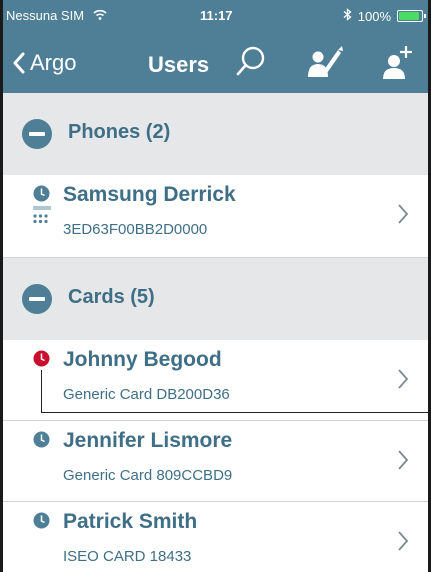 The image size is (431, 572). I want to click on list-item: Johnny Begood Generic Card DB200D36, so click(215, 380).